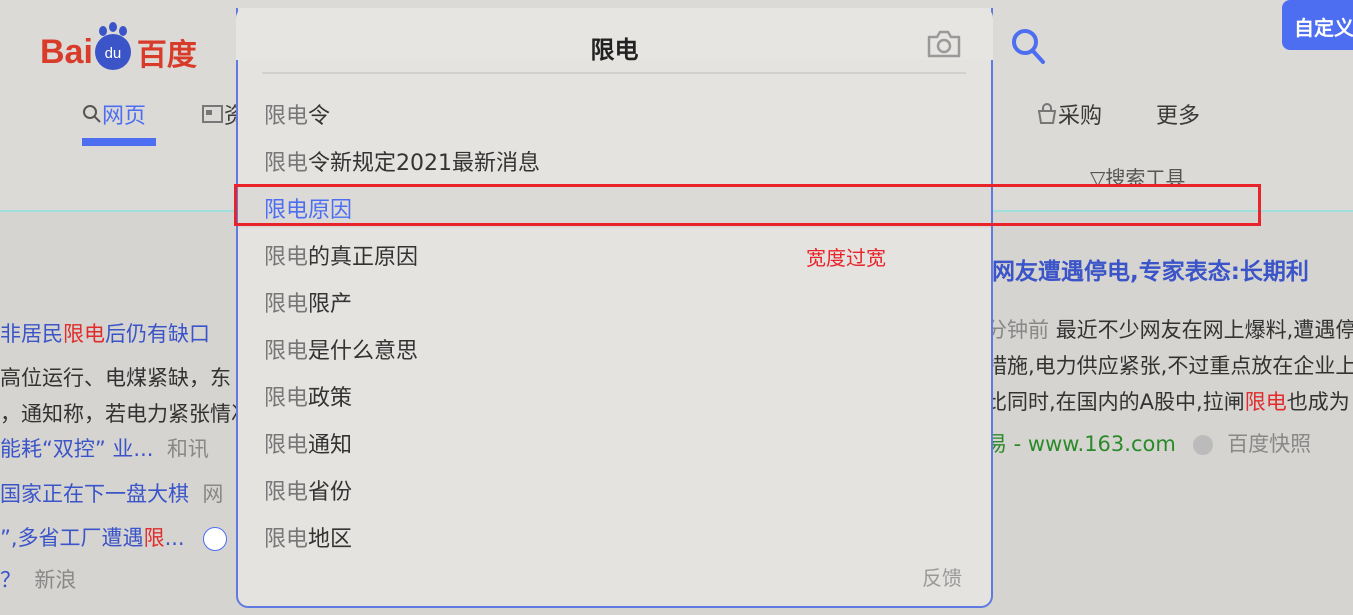 The image size is (1353, 615). What do you see at coordinates (1047, 113) in the screenshot?
I see `shopping-bag-icon` at bounding box center [1047, 113].